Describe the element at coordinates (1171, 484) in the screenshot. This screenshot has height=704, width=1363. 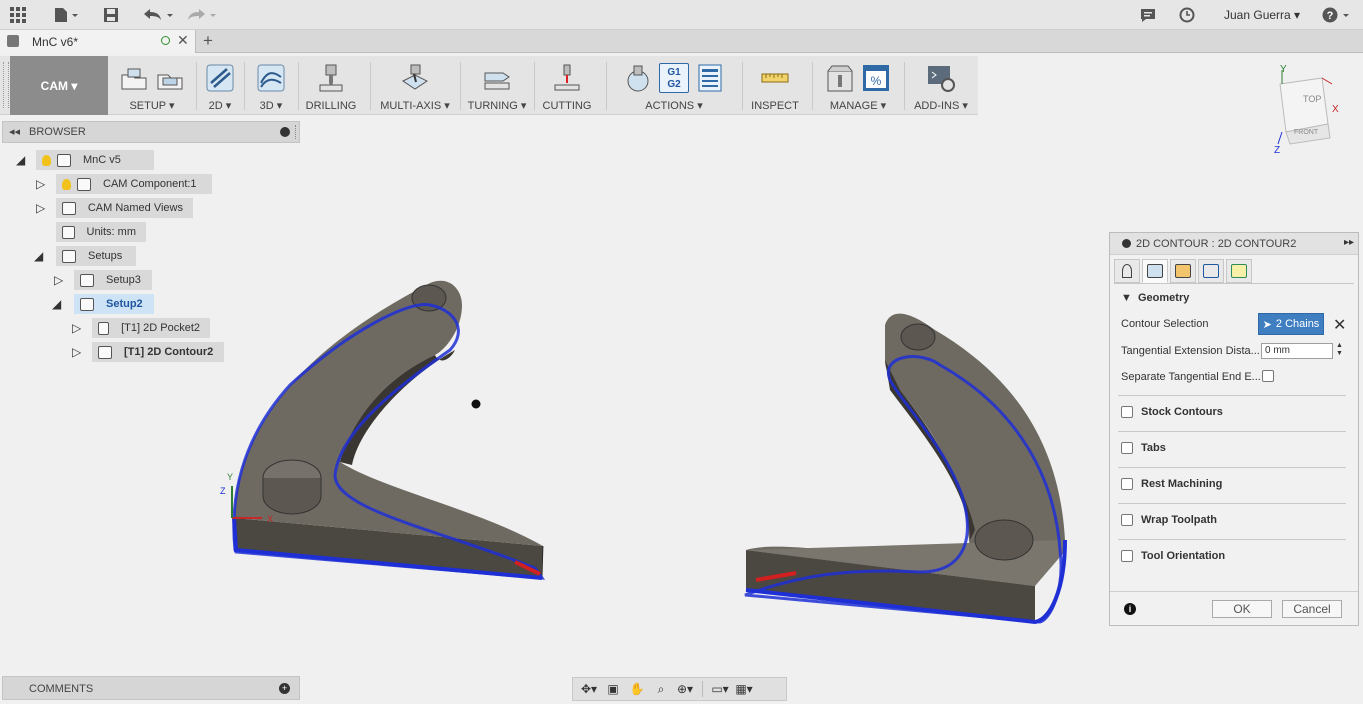
I see `rest-machining-row: Rest Machining` at that location.